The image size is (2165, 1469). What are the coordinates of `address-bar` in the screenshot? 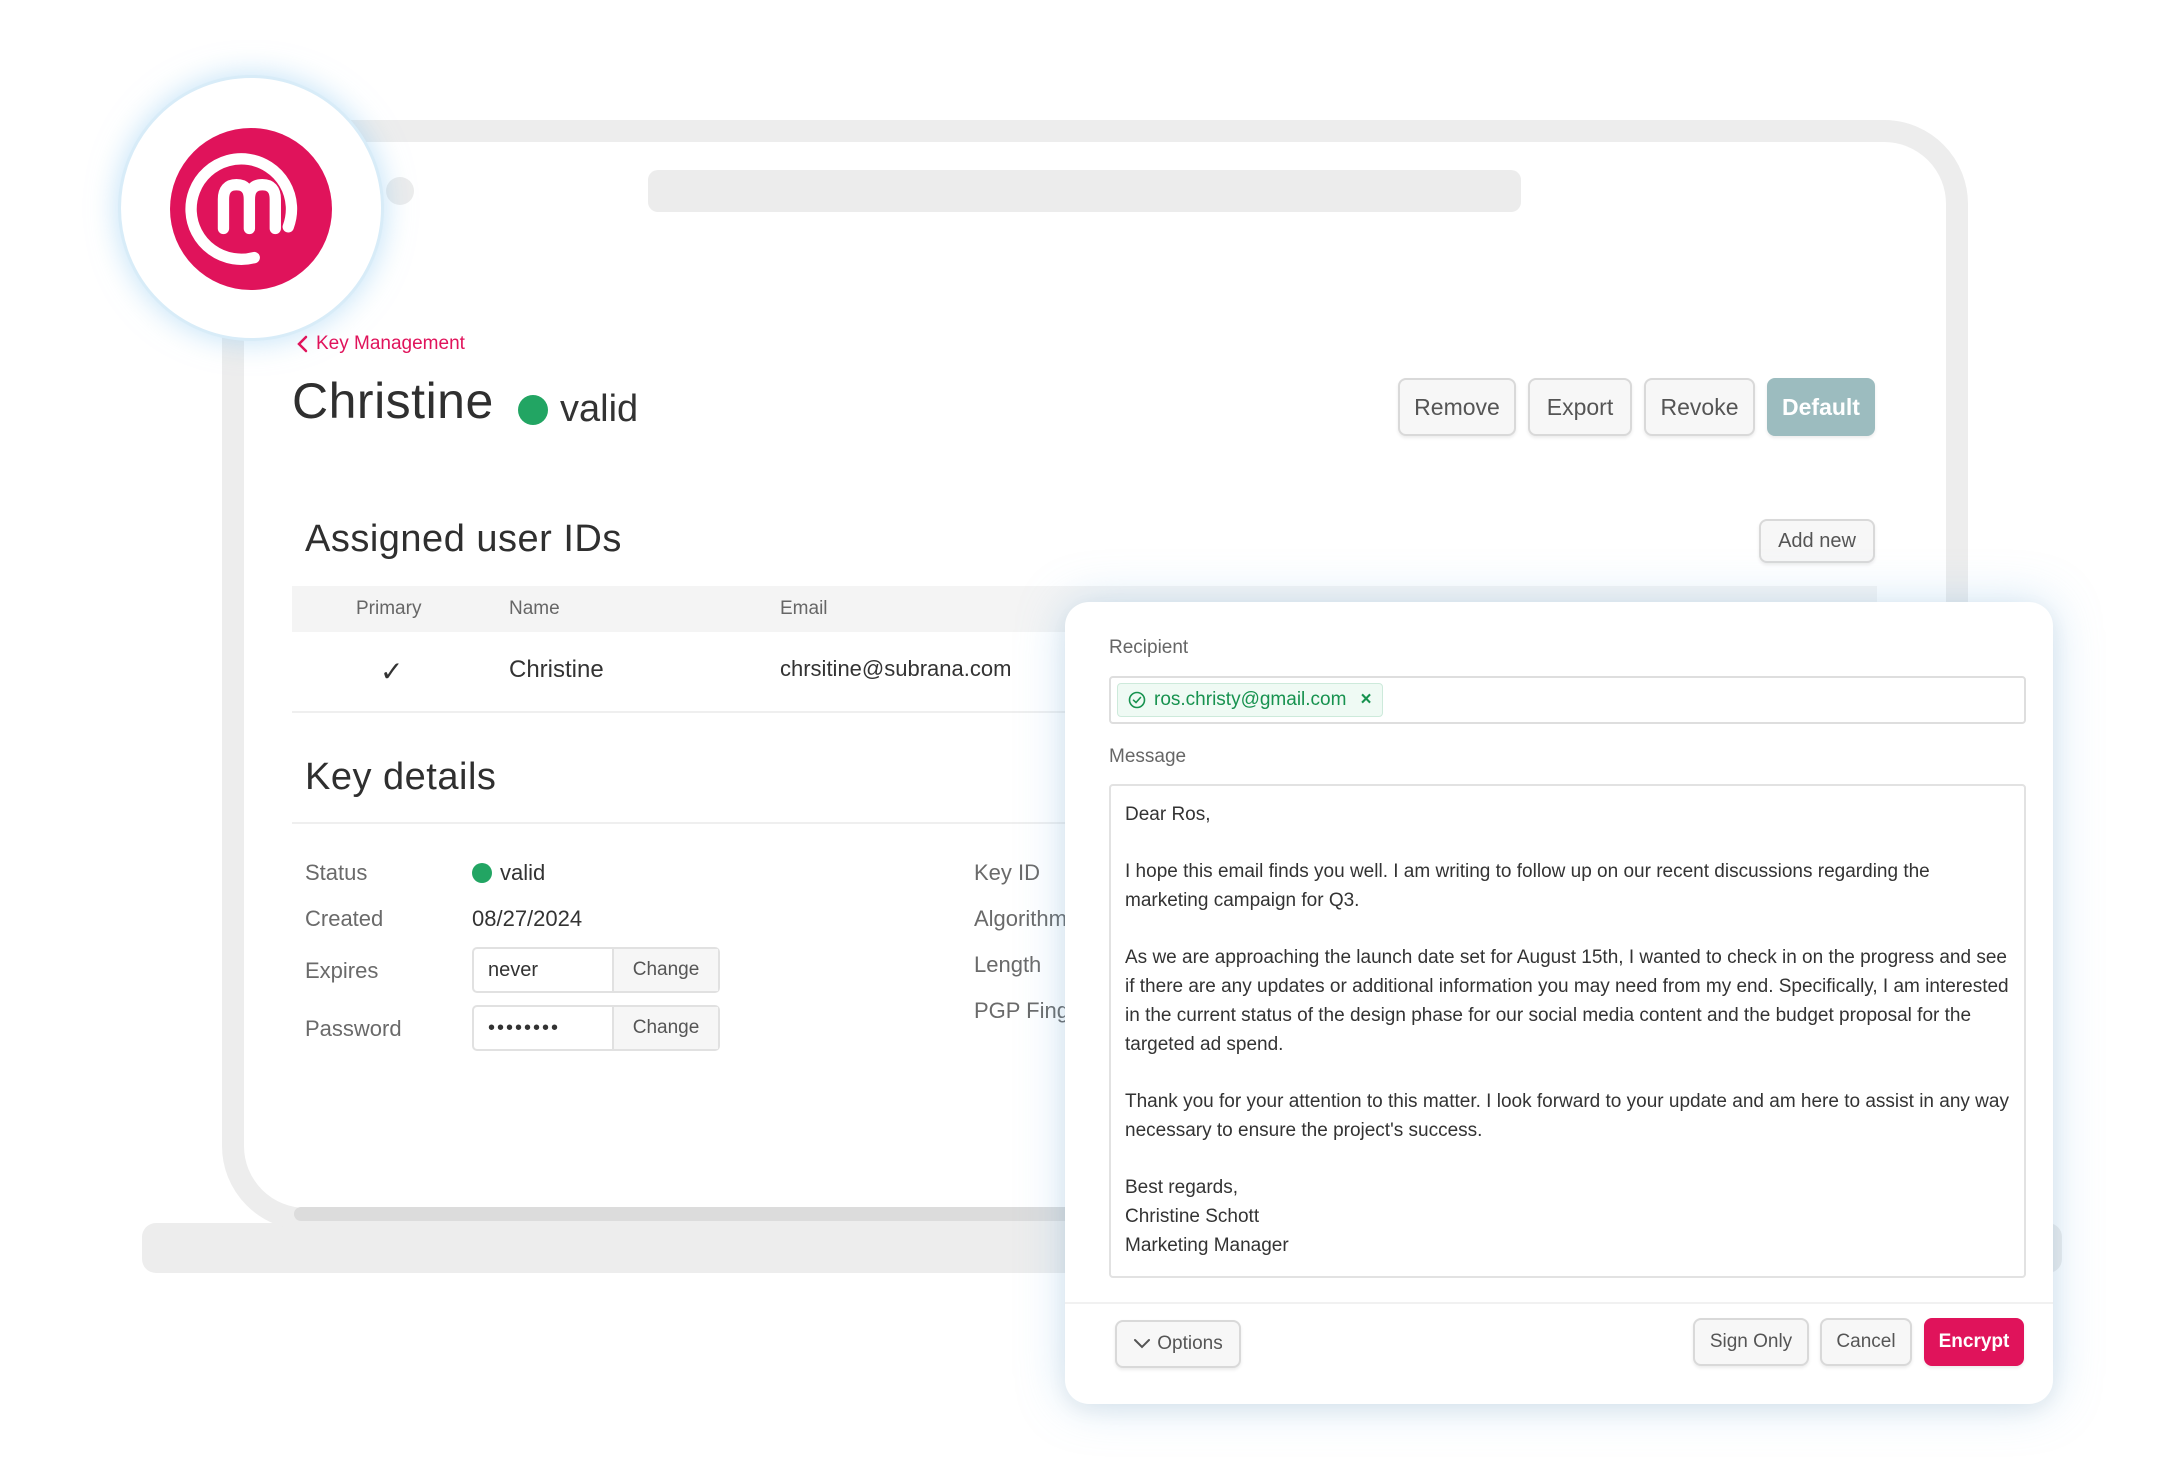 It's located at (1084, 191).